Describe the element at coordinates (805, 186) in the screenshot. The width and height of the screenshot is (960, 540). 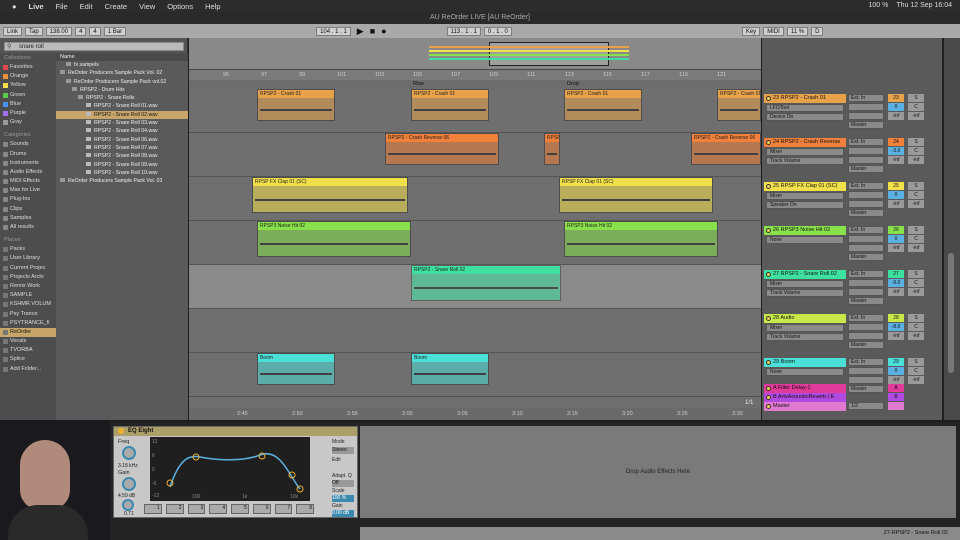
I see `track-header: 25 RPSP FX Clap 01 (SC)` at that location.